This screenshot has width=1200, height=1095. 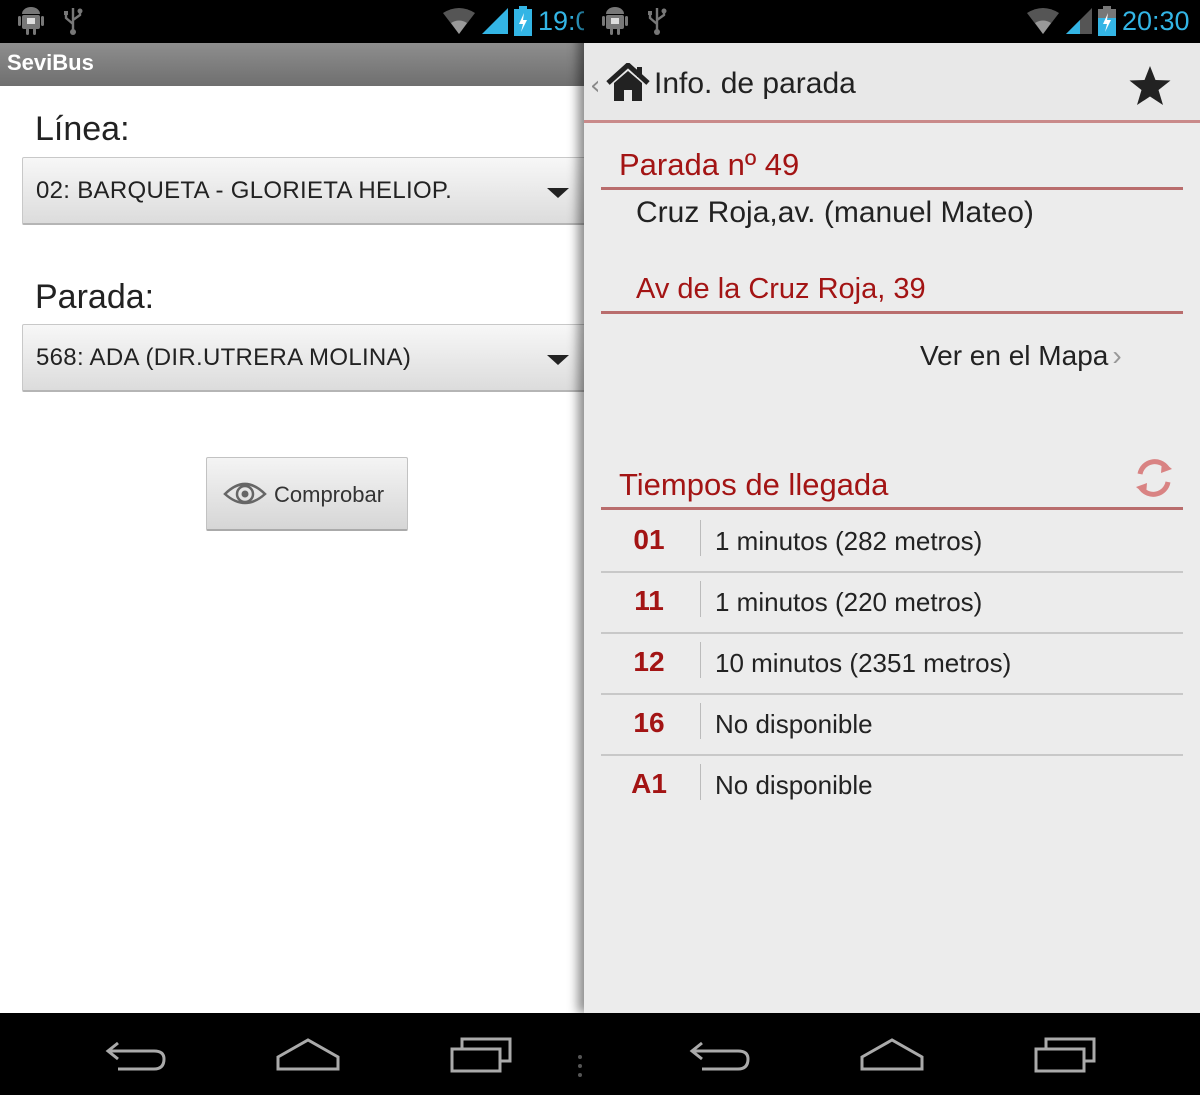 What do you see at coordinates (561, 21) in the screenshot?
I see `status-clock: 19:0` at bounding box center [561, 21].